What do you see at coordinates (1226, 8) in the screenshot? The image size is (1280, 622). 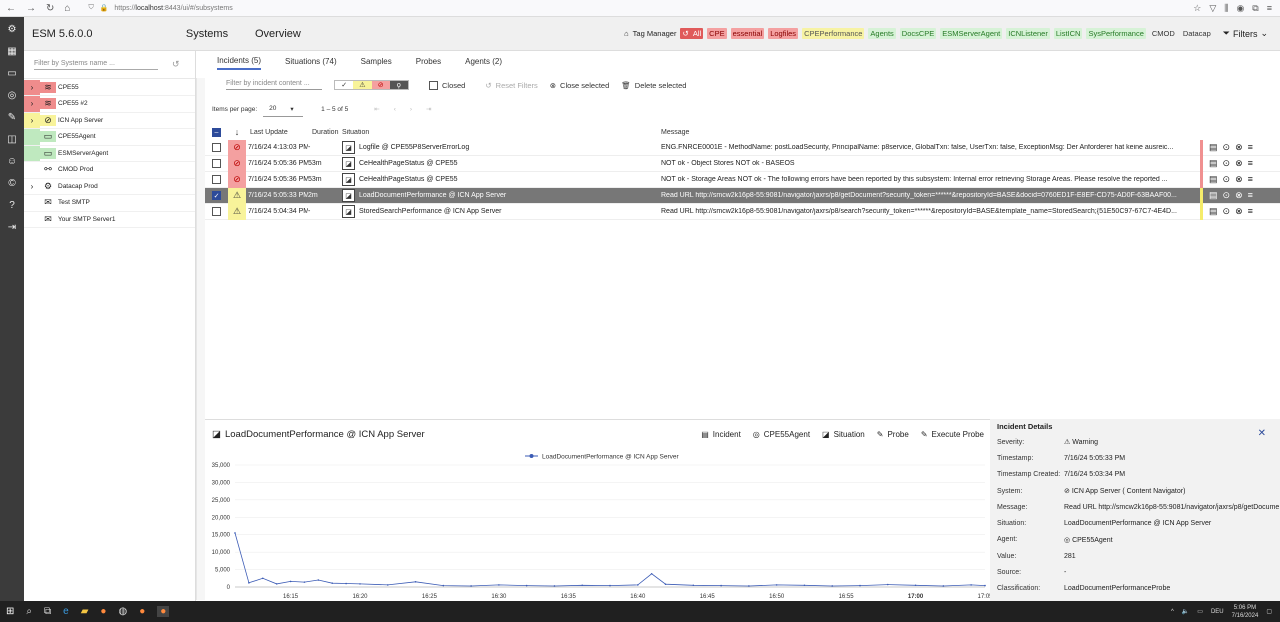 I see `library-icon: ⫼` at bounding box center [1226, 8].